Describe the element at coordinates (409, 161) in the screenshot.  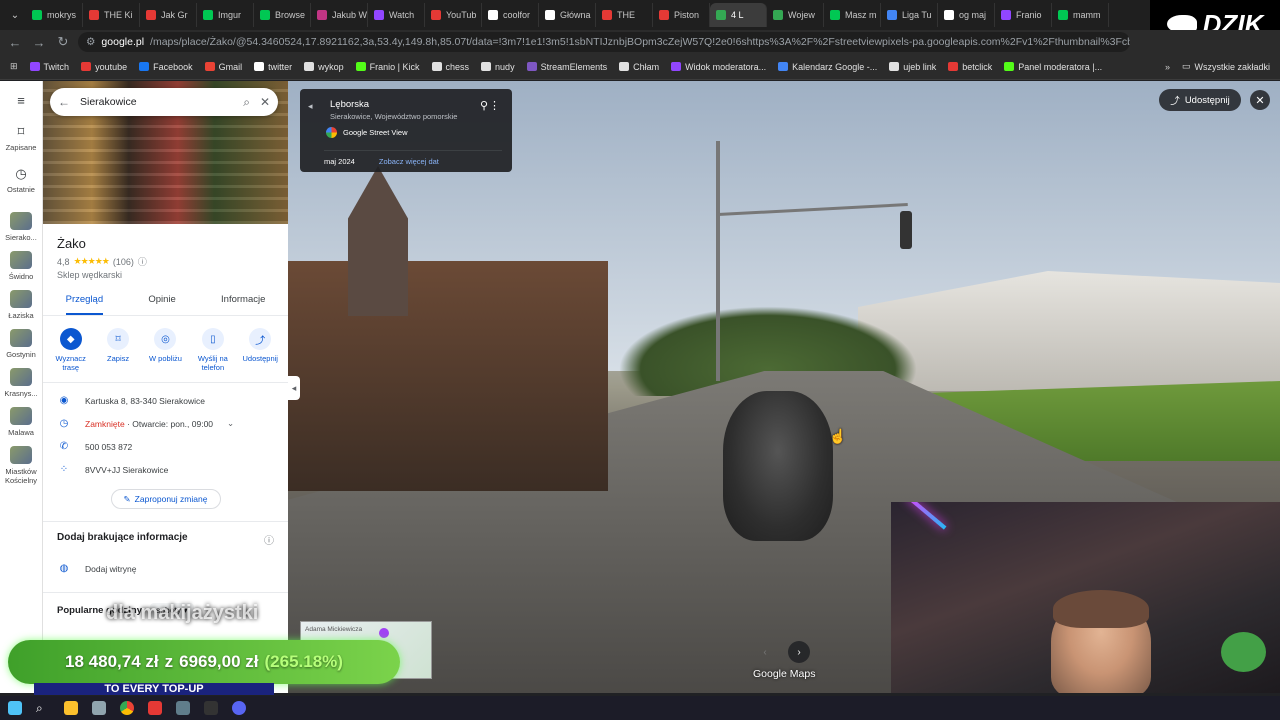
I see `more-dates-link: Zobacz więcej dat` at that location.